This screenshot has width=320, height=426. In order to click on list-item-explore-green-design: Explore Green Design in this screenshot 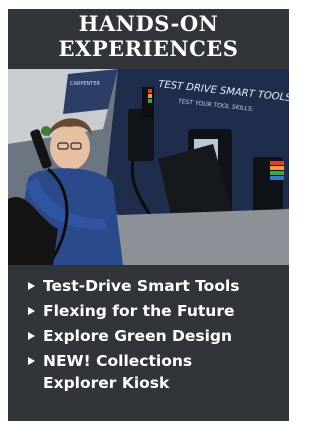, I will do `click(148, 336)`.